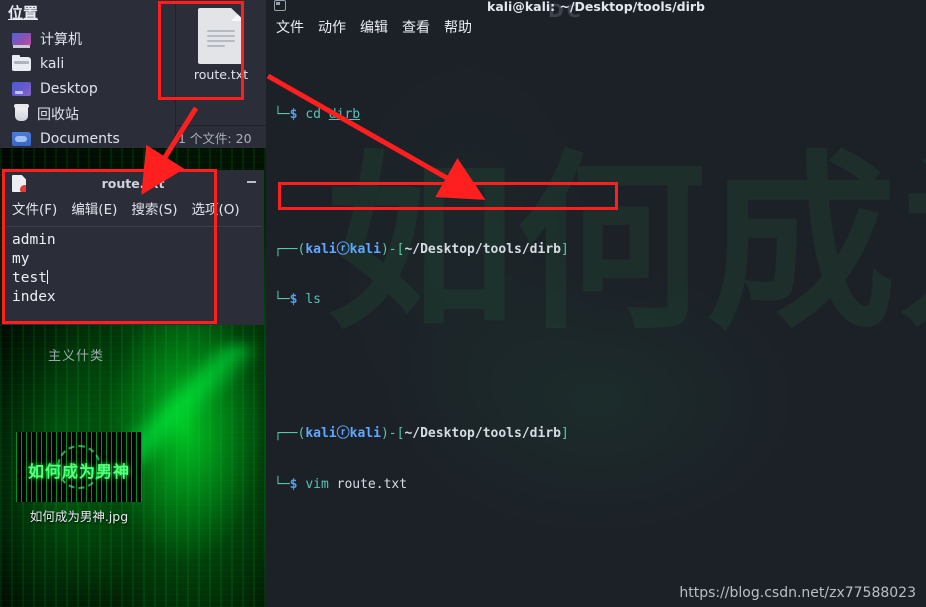 The width and height of the screenshot is (926, 607). What do you see at coordinates (78, 471) in the screenshot?
I see `thumbnail-text: 如何成为男神` at bounding box center [78, 471].